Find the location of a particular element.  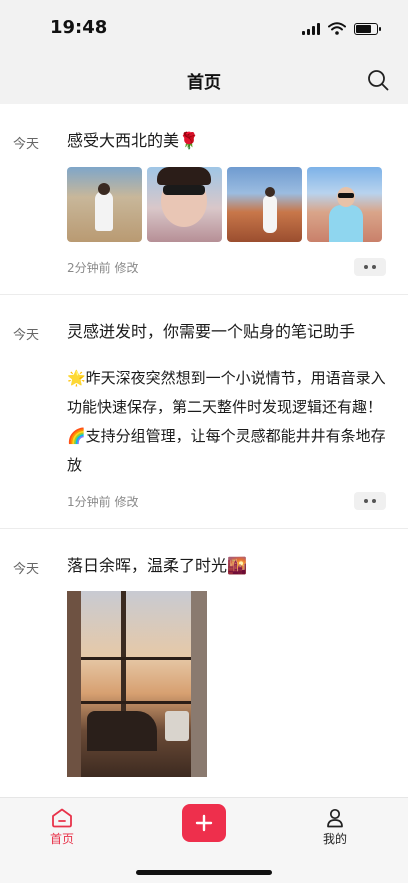

tab-home: 首页 is located at coordinates (62, 827).